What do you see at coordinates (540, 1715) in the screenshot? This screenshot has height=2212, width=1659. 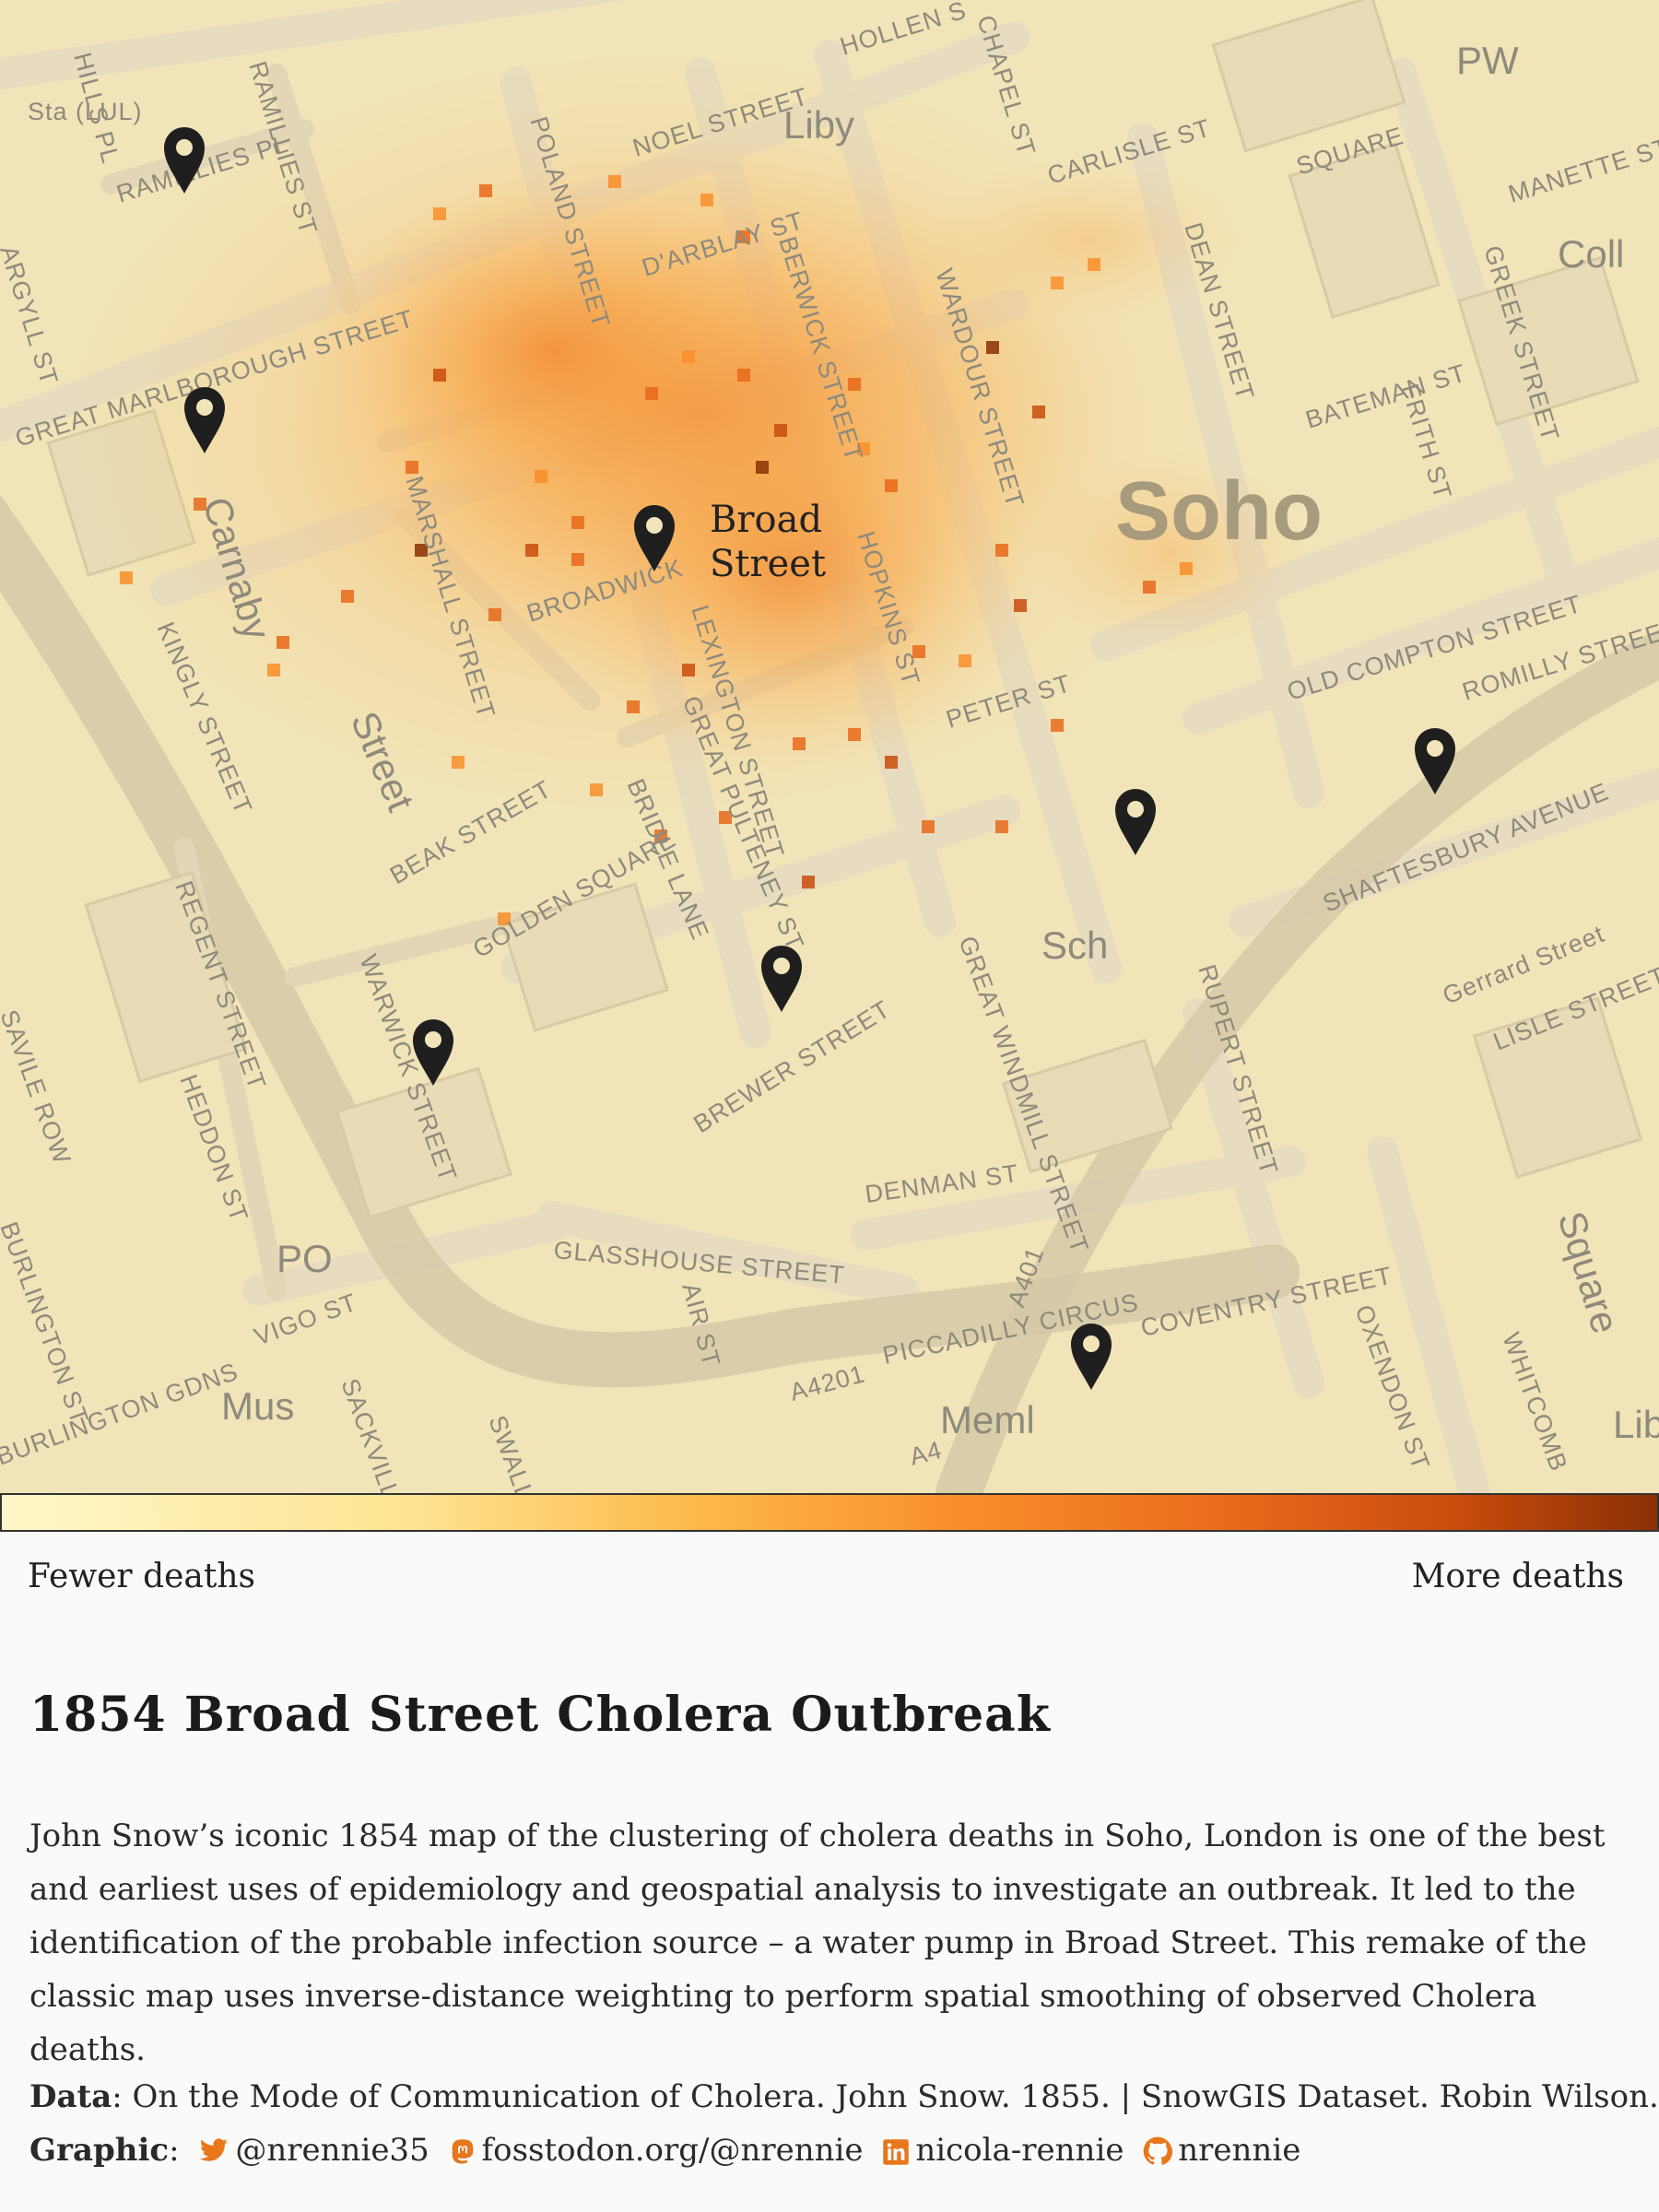 I see `page-title: 1854 Broad Street Cholera Outbreak` at bounding box center [540, 1715].